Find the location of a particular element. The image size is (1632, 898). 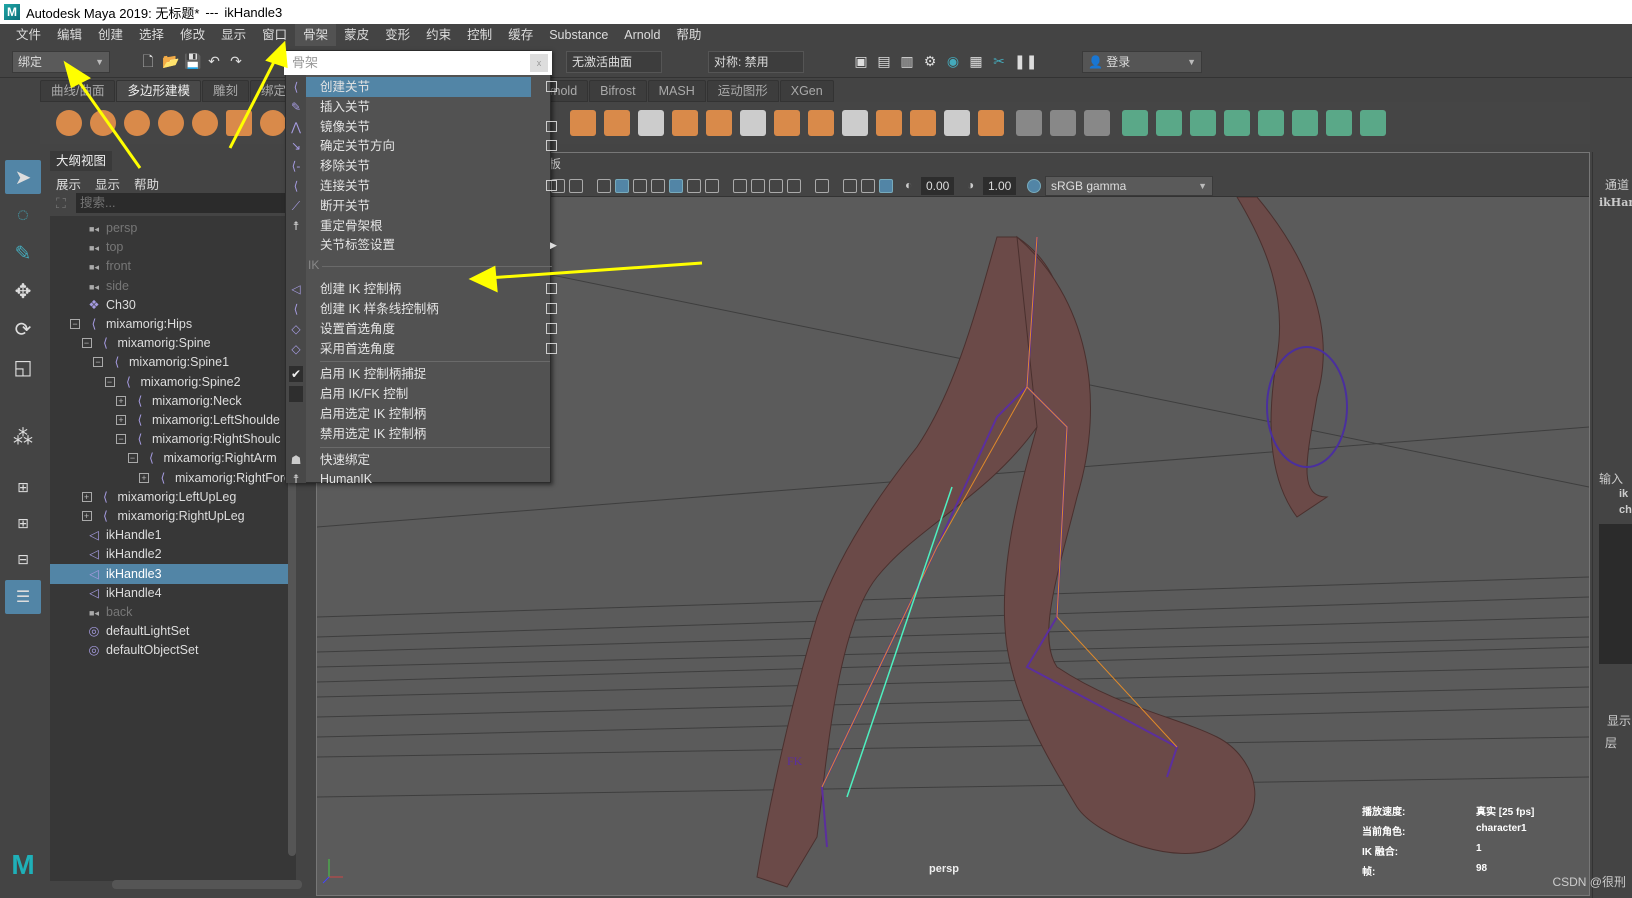

shelf-bevel-icon is located at coordinates (583, 123).